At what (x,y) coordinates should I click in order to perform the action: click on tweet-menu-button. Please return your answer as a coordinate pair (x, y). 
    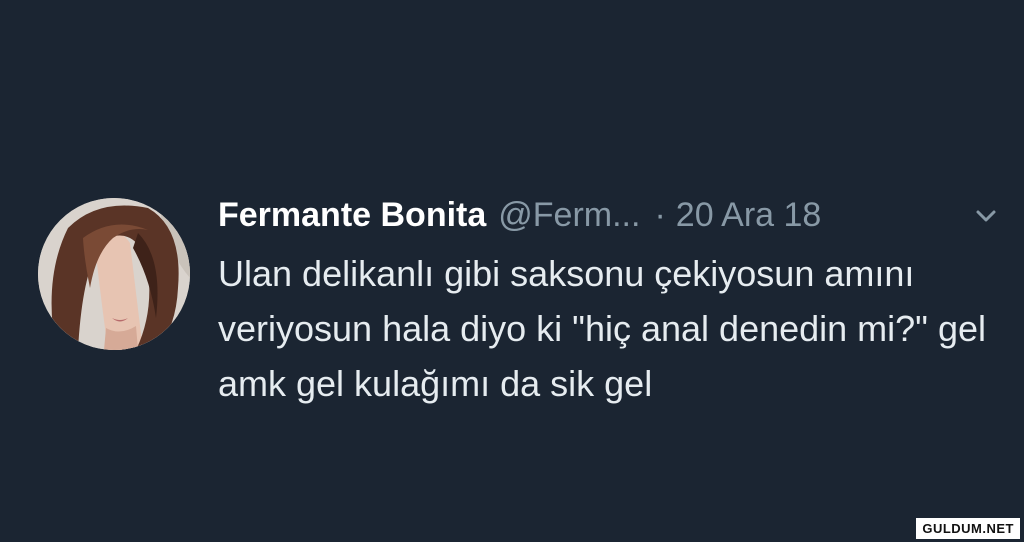
    Looking at the image, I should click on (986, 216).